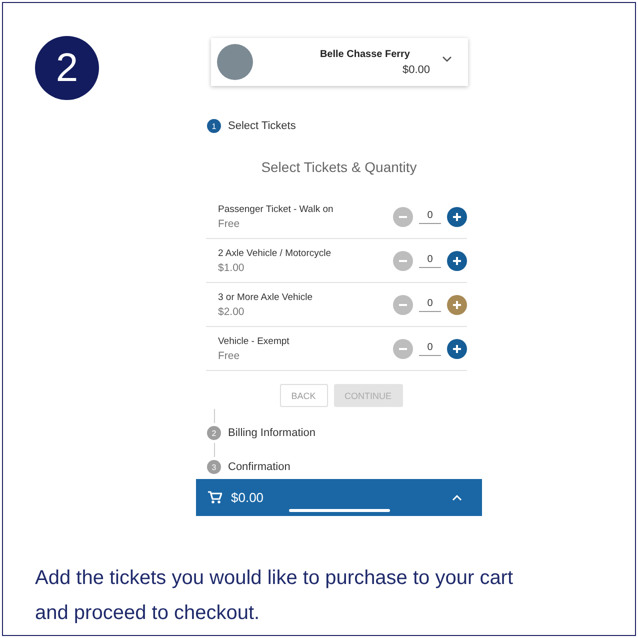 The image size is (638, 638). What do you see at coordinates (365, 54) in the screenshot?
I see `ferry-name: Belle Chasse Ferry` at bounding box center [365, 54].